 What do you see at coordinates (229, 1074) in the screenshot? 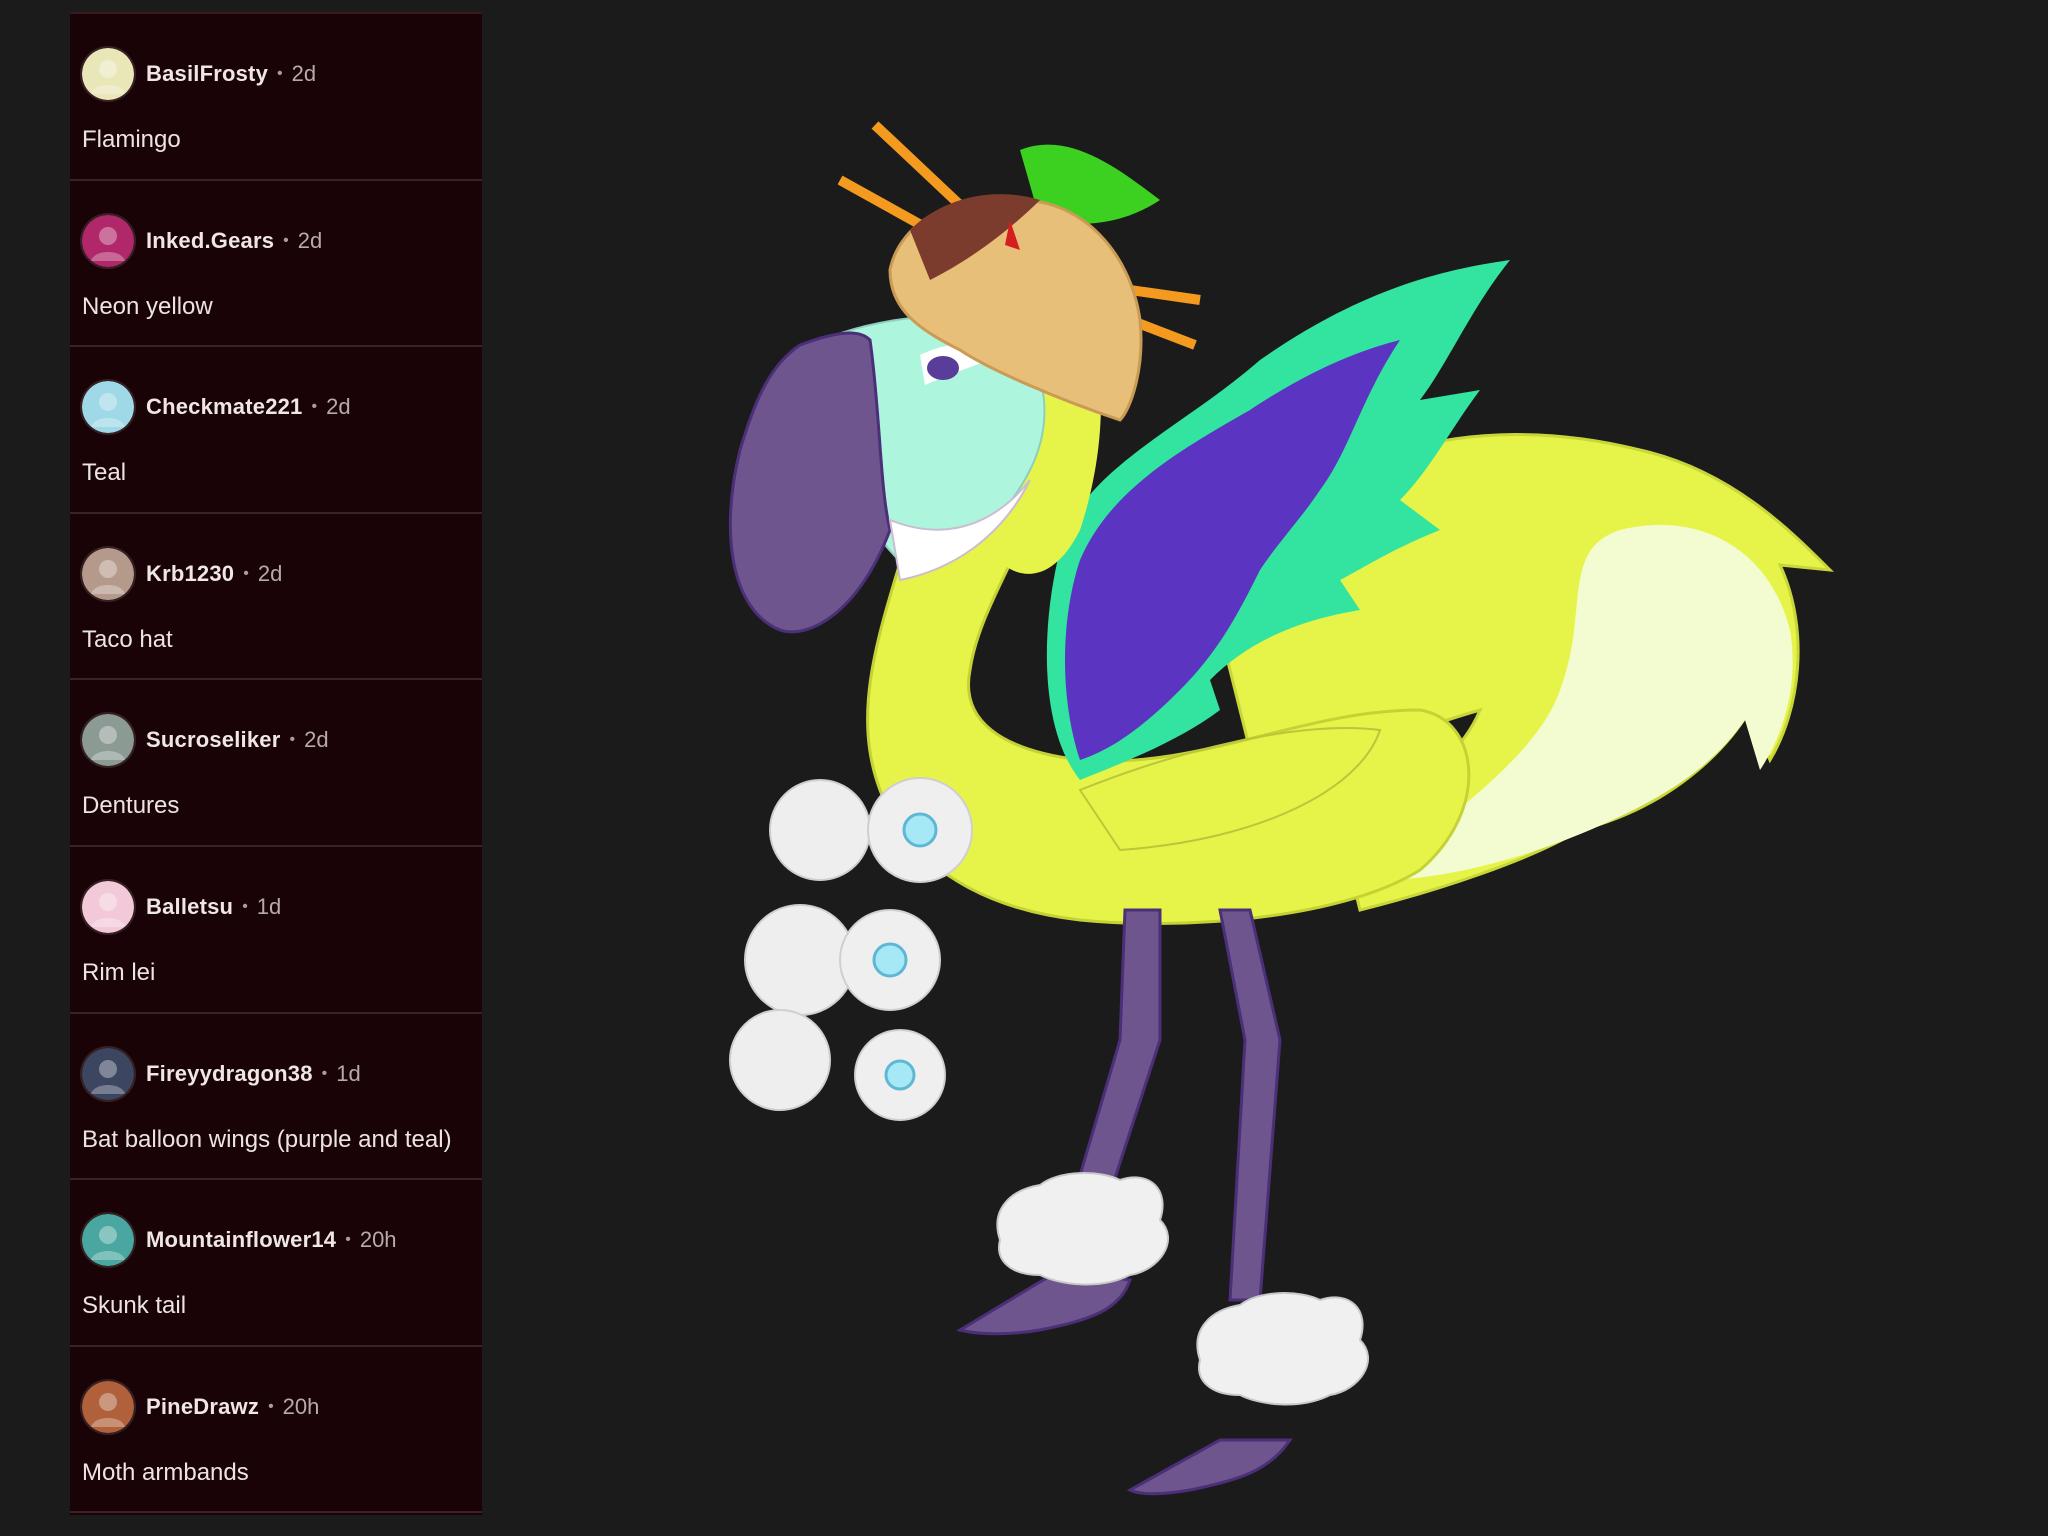
I see `comment-username: Fireyydragon38` at bounding box center [229, 1074].